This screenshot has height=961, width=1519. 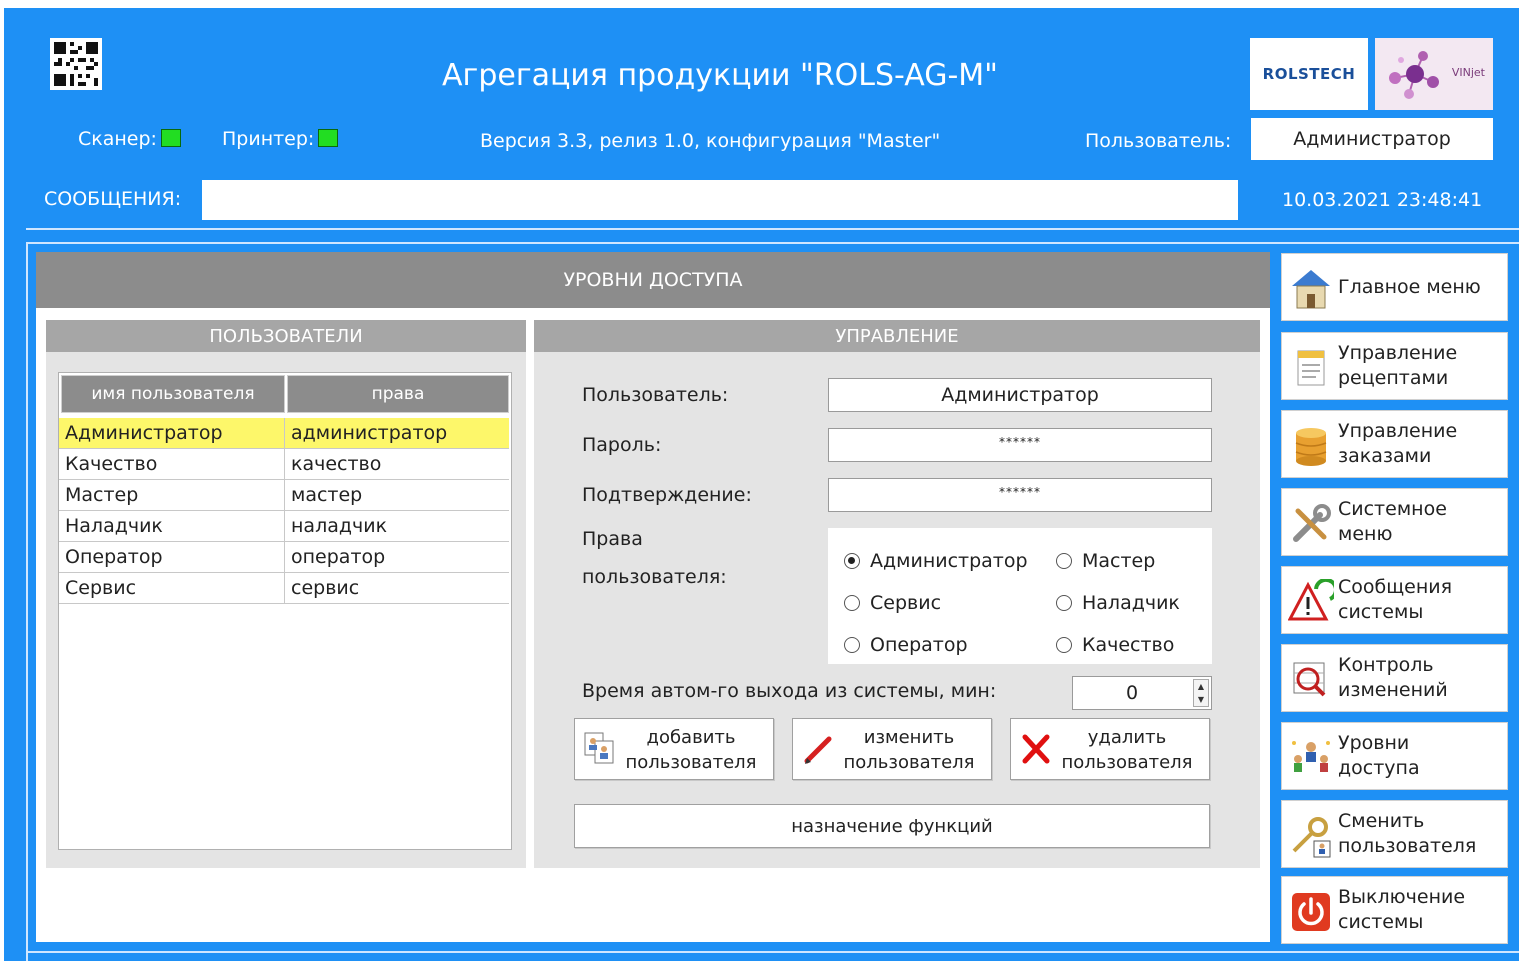 I want to click on table-row: Сервис сервис, so click(x=284, y=588).